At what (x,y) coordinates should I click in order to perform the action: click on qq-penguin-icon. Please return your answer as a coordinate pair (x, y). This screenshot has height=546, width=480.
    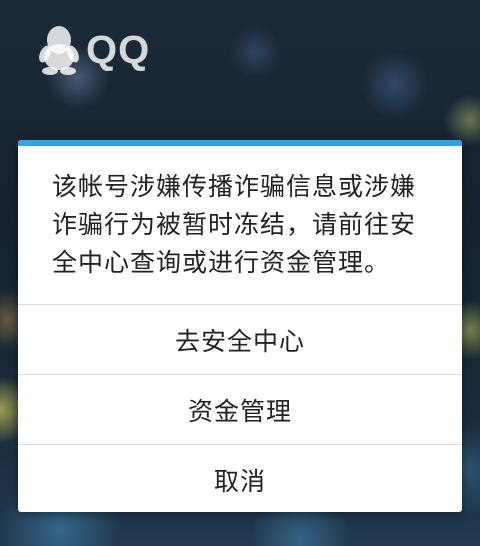
    Looking at the image, I should click on (59, 50).